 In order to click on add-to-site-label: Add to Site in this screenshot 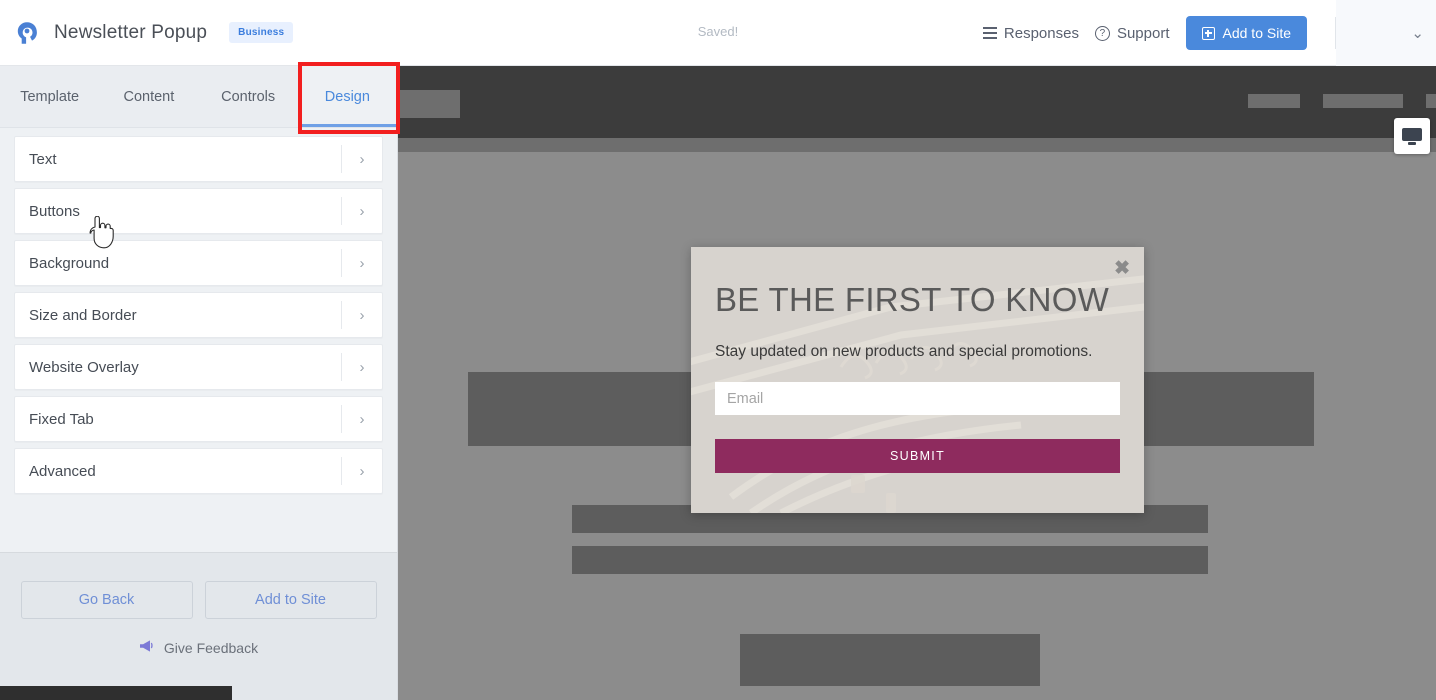, I will do `click(1257, 33)`.